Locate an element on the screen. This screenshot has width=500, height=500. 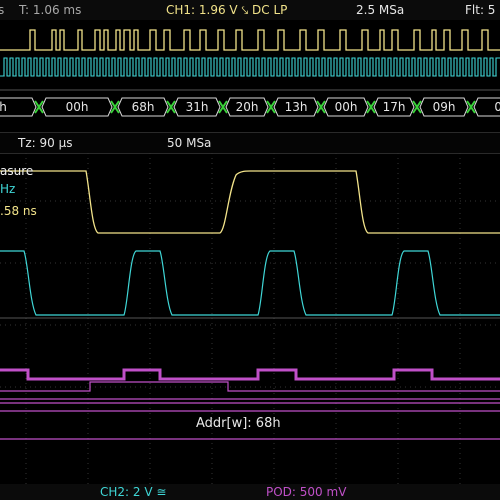
ch2-label: CH2: 2 V ≅ is located at coordinates (133, 492).